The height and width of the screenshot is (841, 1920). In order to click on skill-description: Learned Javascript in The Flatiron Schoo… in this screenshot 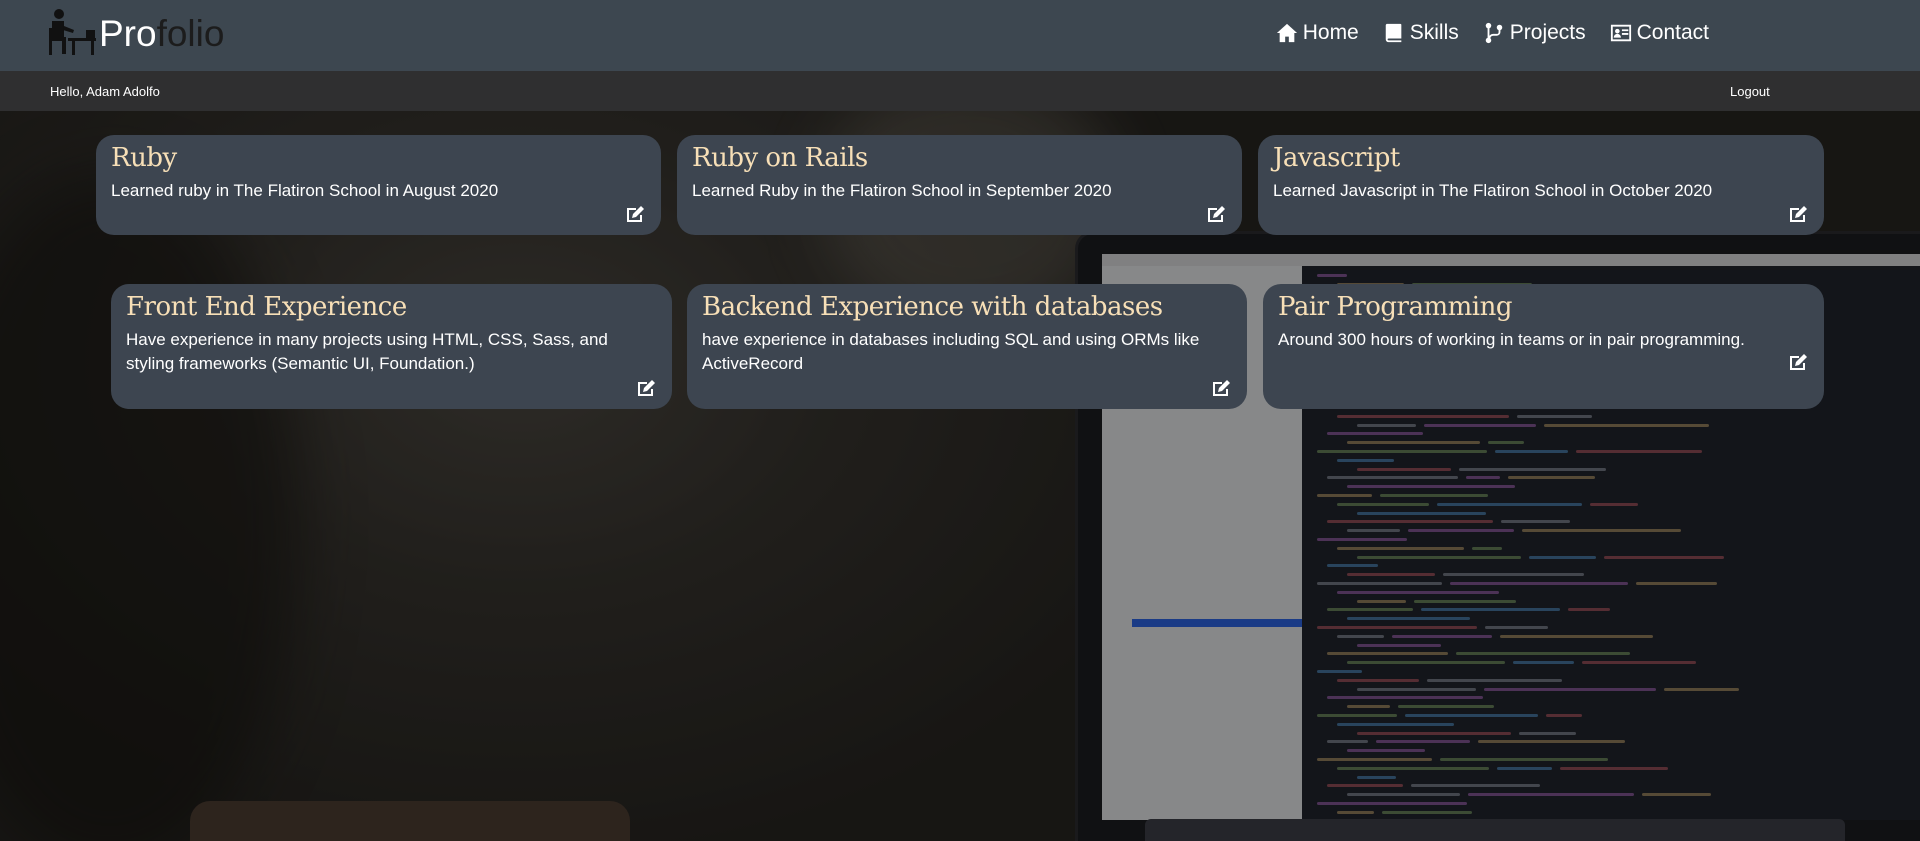, I will do `click(1493, 190)`.